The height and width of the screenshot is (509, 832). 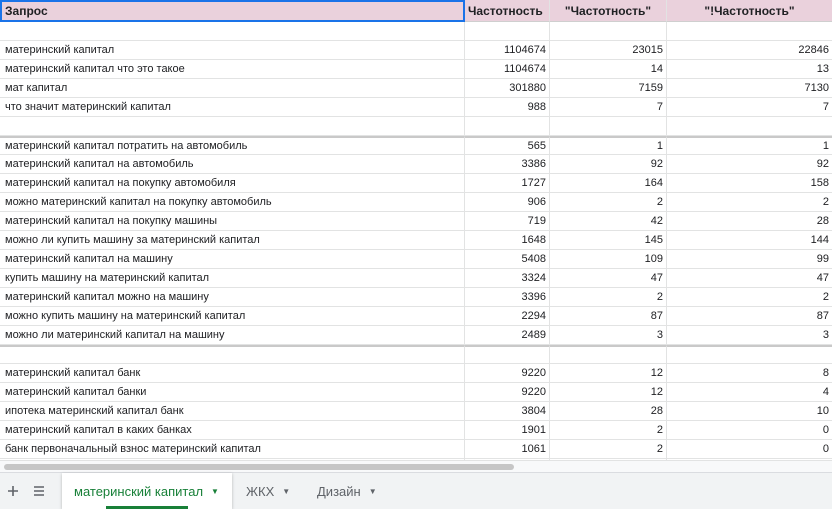 What do you see at coordinates (749, 316) in the screenshot?
I see `cell-exact-frequency: 87` at bounding box center [749, 316].